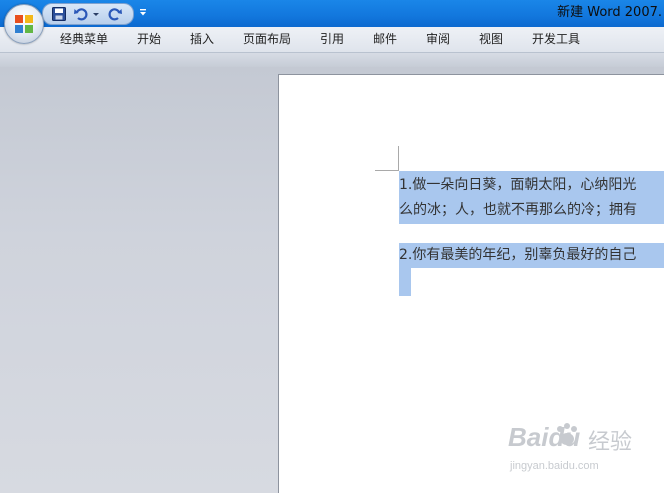 The height and width of the screenshot is (493, 664). I want to click on paragraph-line: 么的冰；人，也就不再那么的冷；拥有, so click(518, 210).